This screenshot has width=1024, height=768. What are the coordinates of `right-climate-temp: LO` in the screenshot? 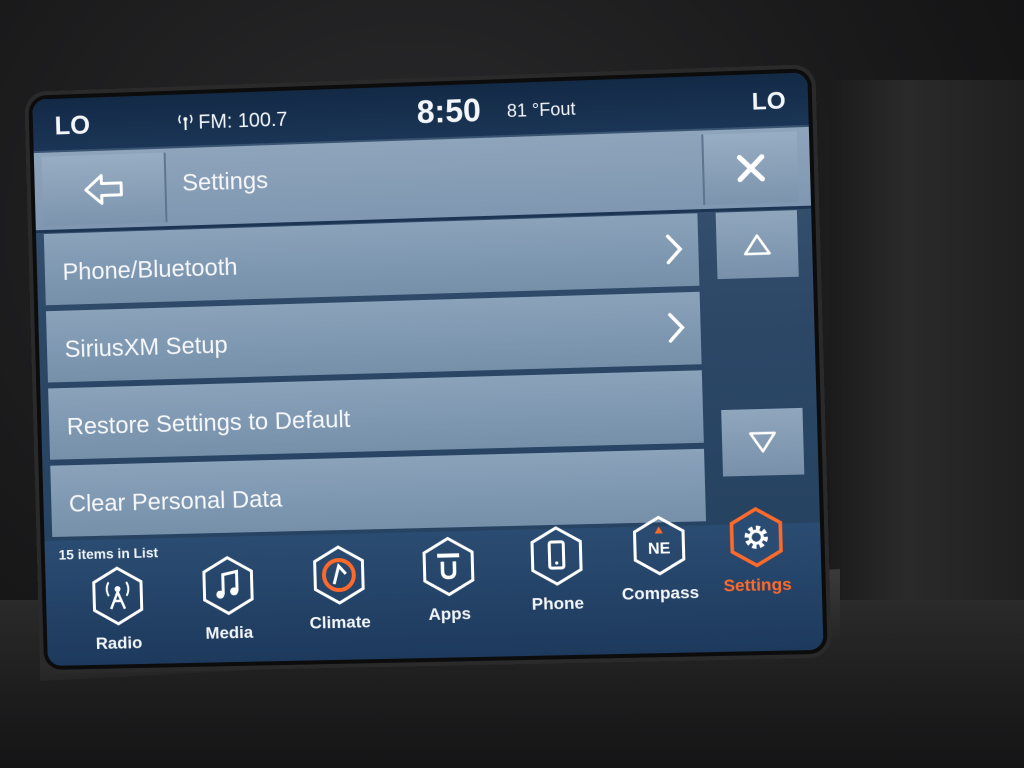 It's located at (768, 101).